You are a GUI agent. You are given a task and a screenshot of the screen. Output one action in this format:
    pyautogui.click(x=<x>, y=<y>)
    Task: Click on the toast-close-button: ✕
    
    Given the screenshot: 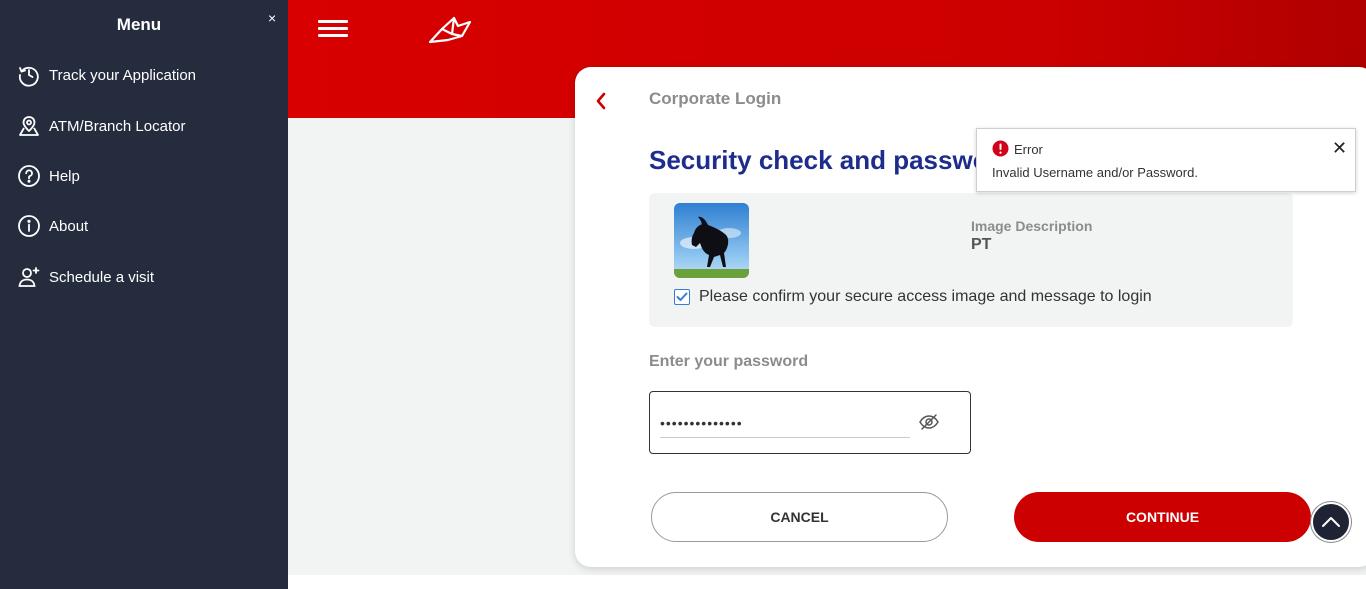 What is the action you would take?
    pyautogui.click(x=1339, y=148)
    